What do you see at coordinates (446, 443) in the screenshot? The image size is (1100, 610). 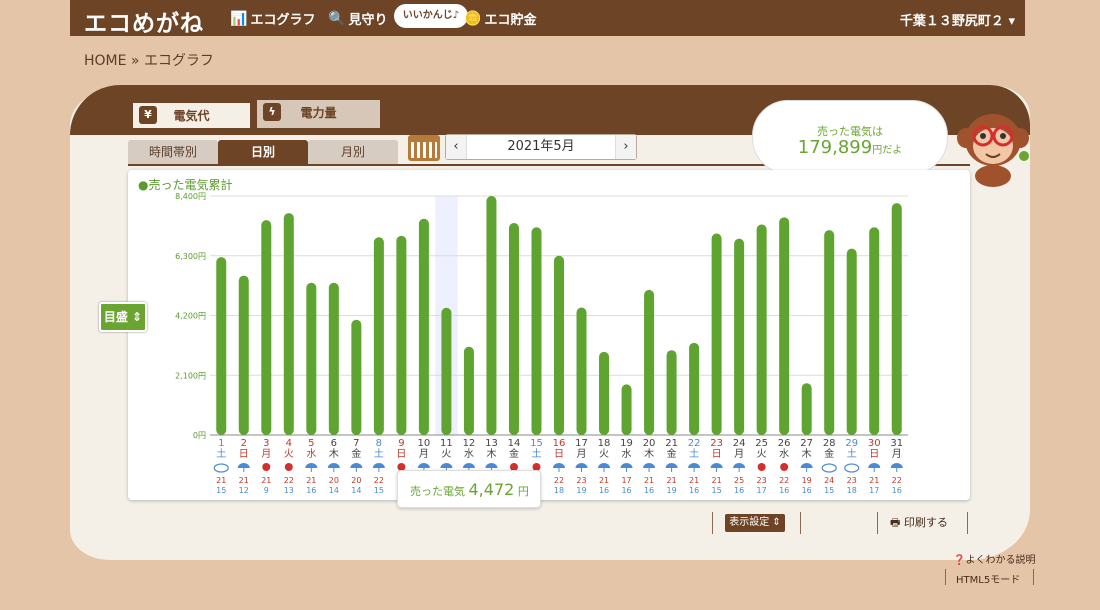 I see `x-tick-day: 11` at bounding box center [446, 443].